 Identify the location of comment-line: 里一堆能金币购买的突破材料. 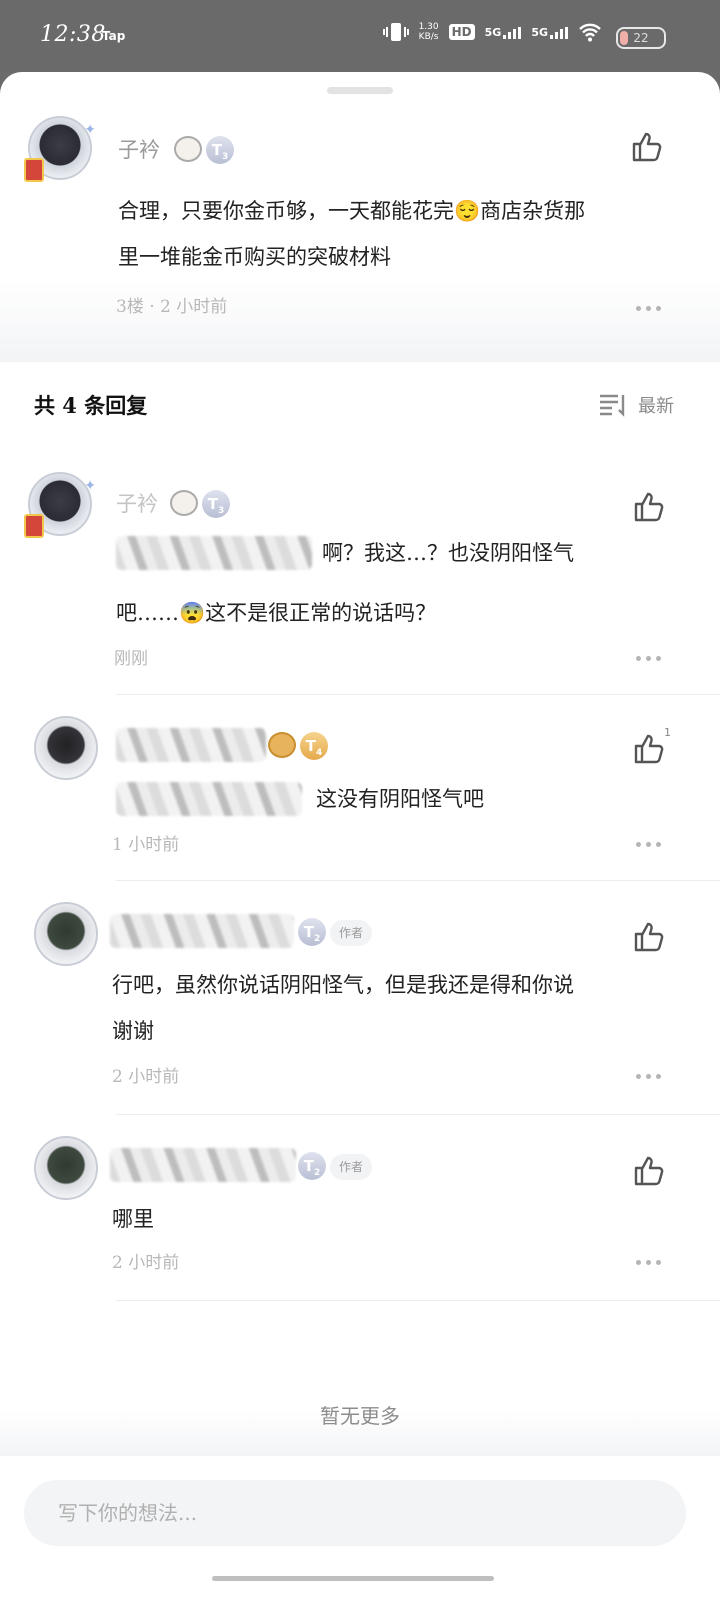
(254, 257).